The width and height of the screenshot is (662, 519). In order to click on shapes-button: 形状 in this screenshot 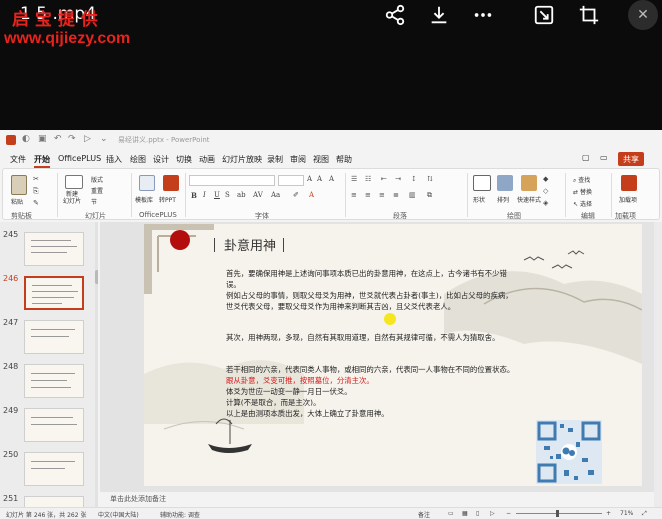, I will do `click(479, 199)`.